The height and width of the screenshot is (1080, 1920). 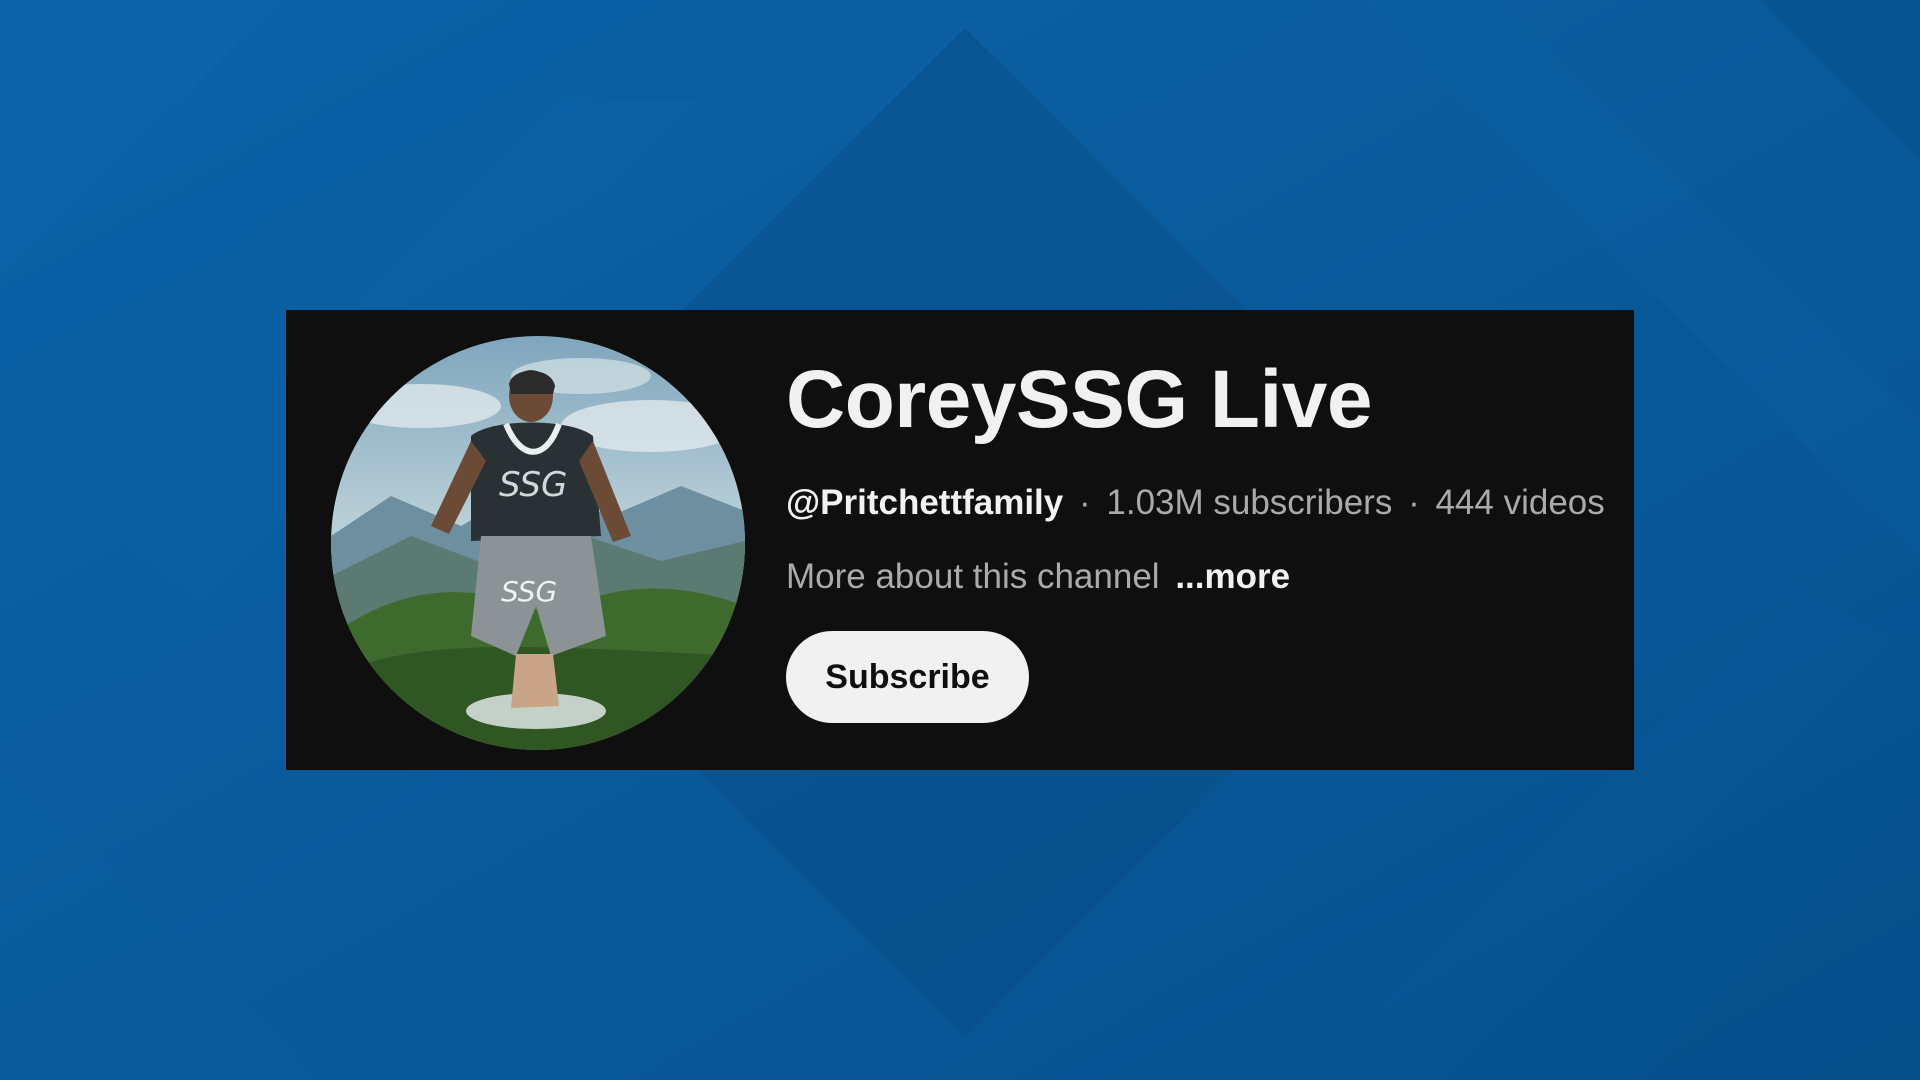 I want to click on channel-handle: @Pritchettfamily, so click(x=924, y=502).